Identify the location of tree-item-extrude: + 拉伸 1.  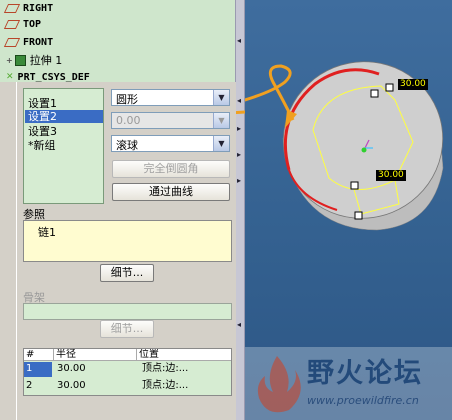
(34, 60).